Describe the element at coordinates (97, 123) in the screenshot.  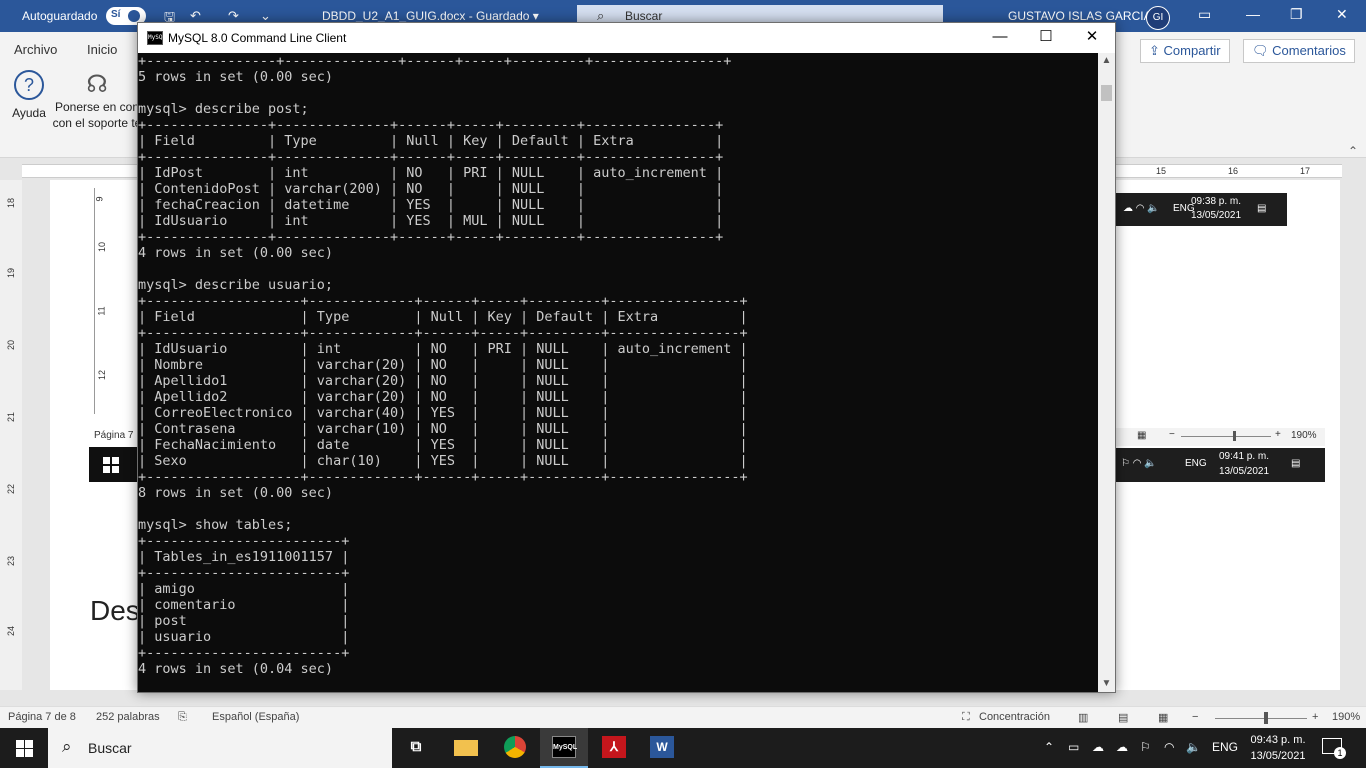
I see `support-label-2: con el soporte té` at that location.